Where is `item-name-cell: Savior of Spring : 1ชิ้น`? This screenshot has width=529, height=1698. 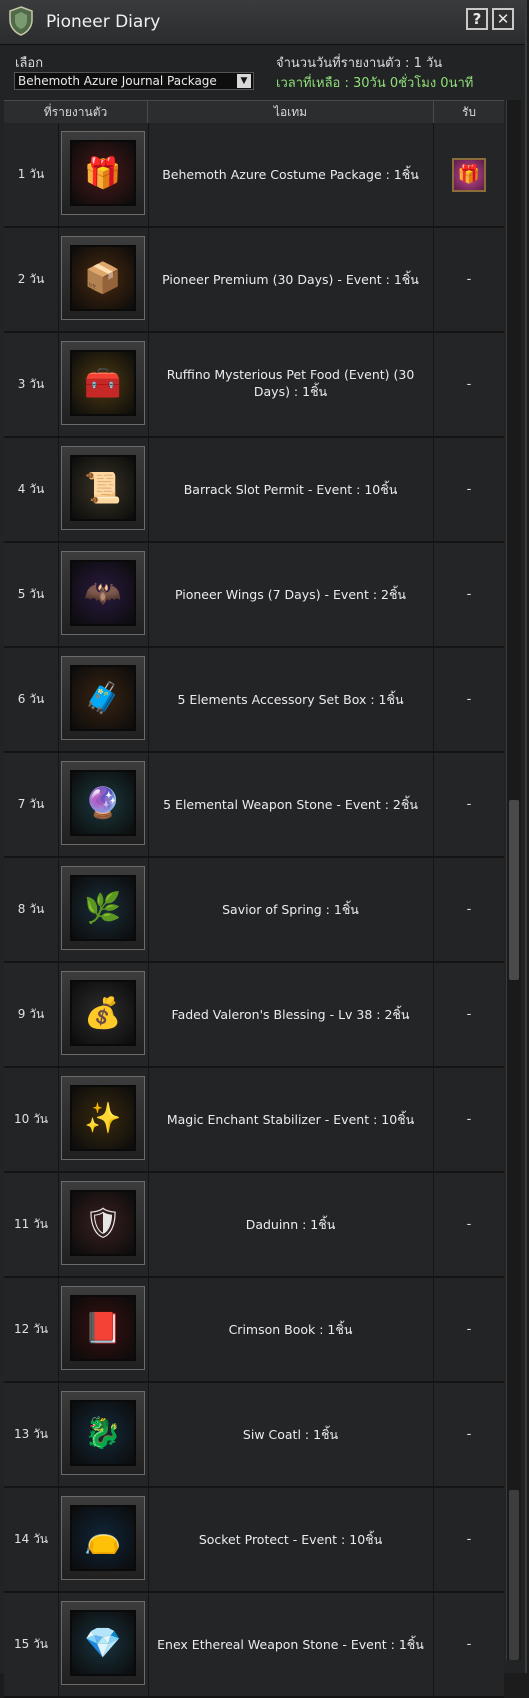
item-name-cell: Savior of Spring : 1ชิ้น is located at coordinates (291, 909).